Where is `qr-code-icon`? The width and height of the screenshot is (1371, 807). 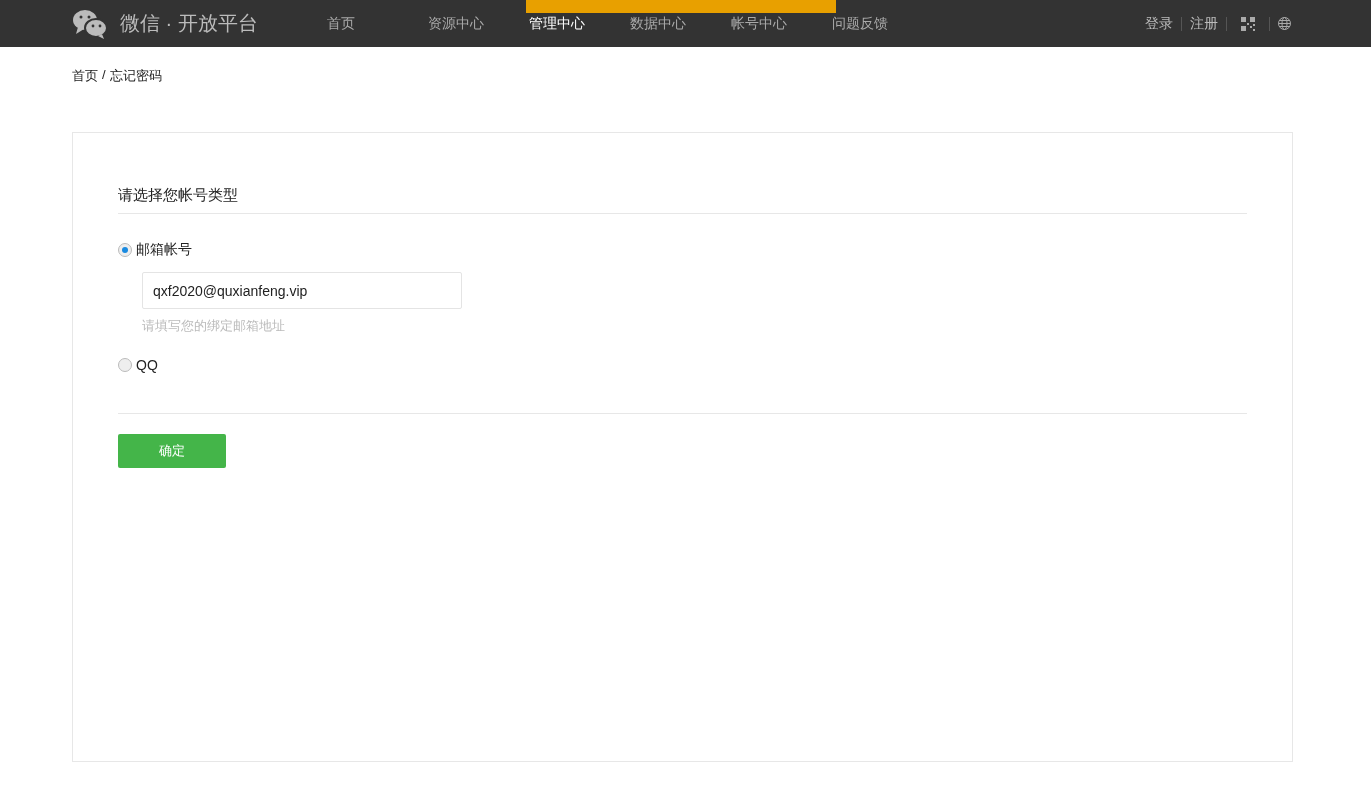 qr-code-icon is located at coordinates (1248, 23).